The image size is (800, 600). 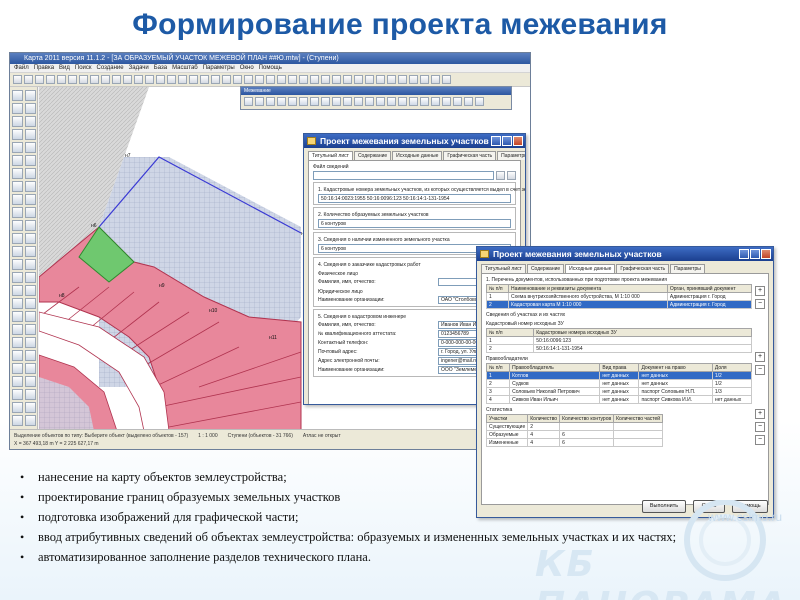 I want to click on edit-owner-icon: −, so click(x=760, y=440).